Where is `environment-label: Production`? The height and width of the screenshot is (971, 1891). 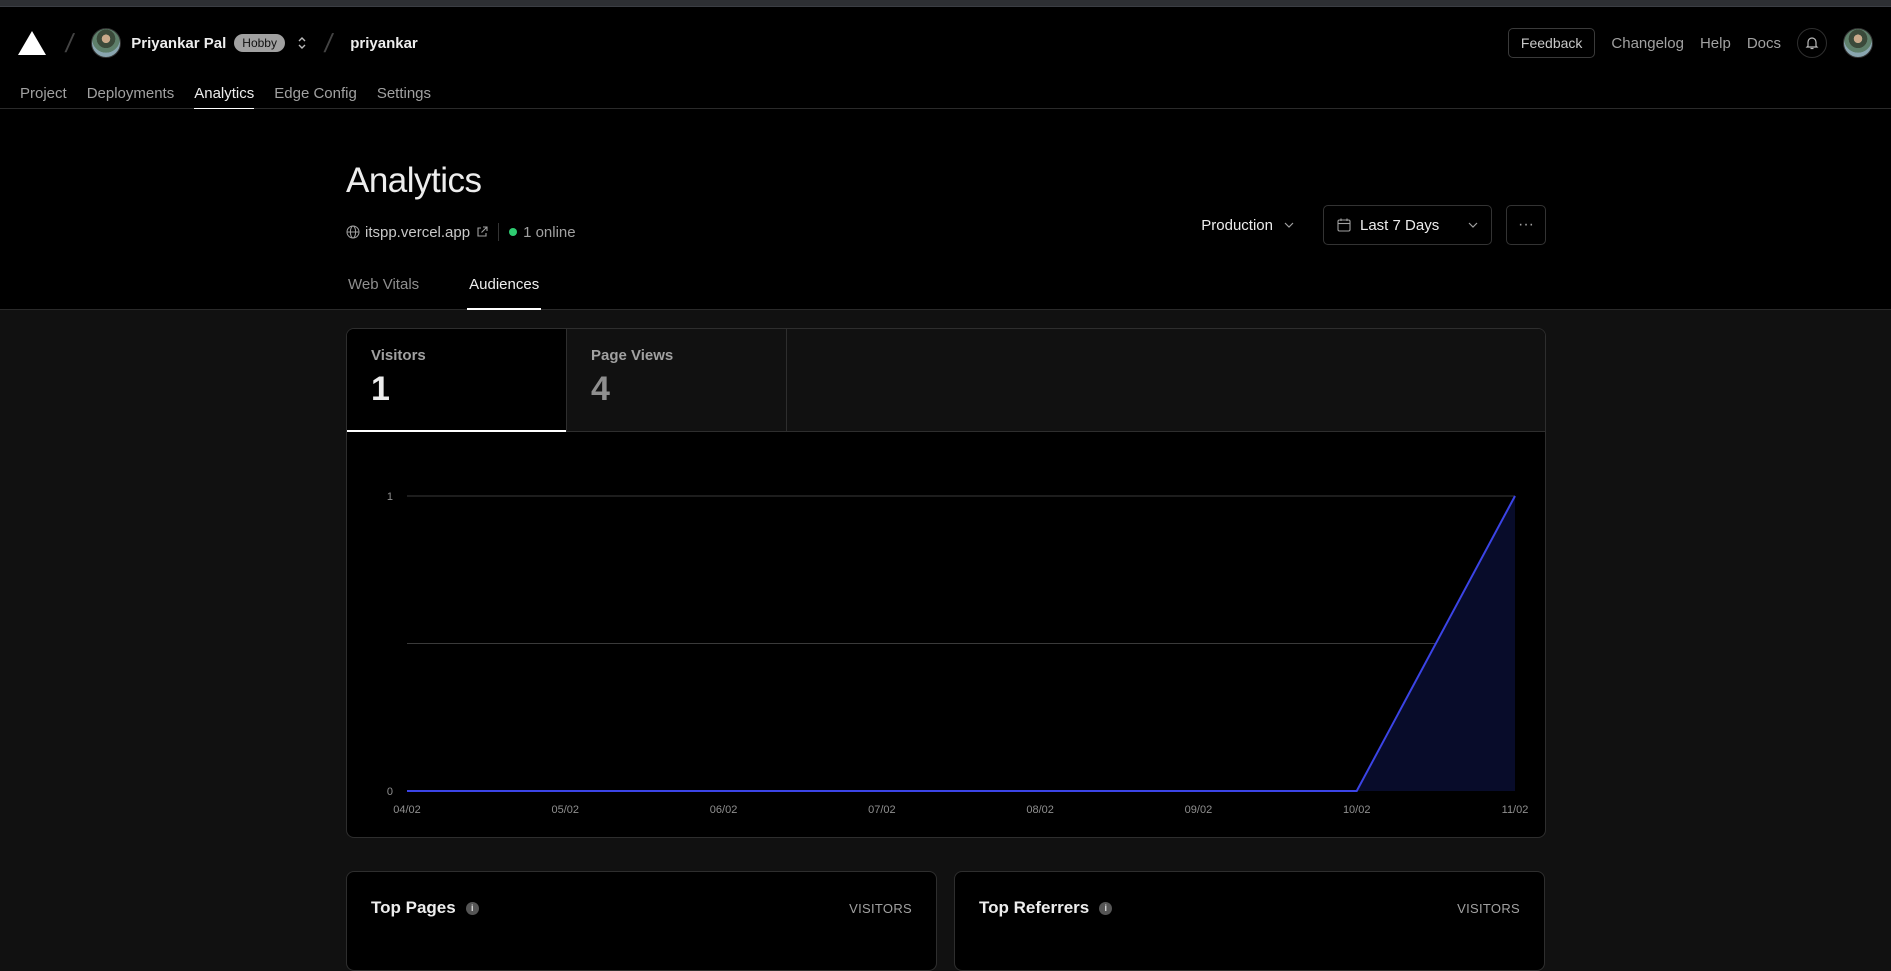 environment-label: Production is located at coordinates (1237, 225).